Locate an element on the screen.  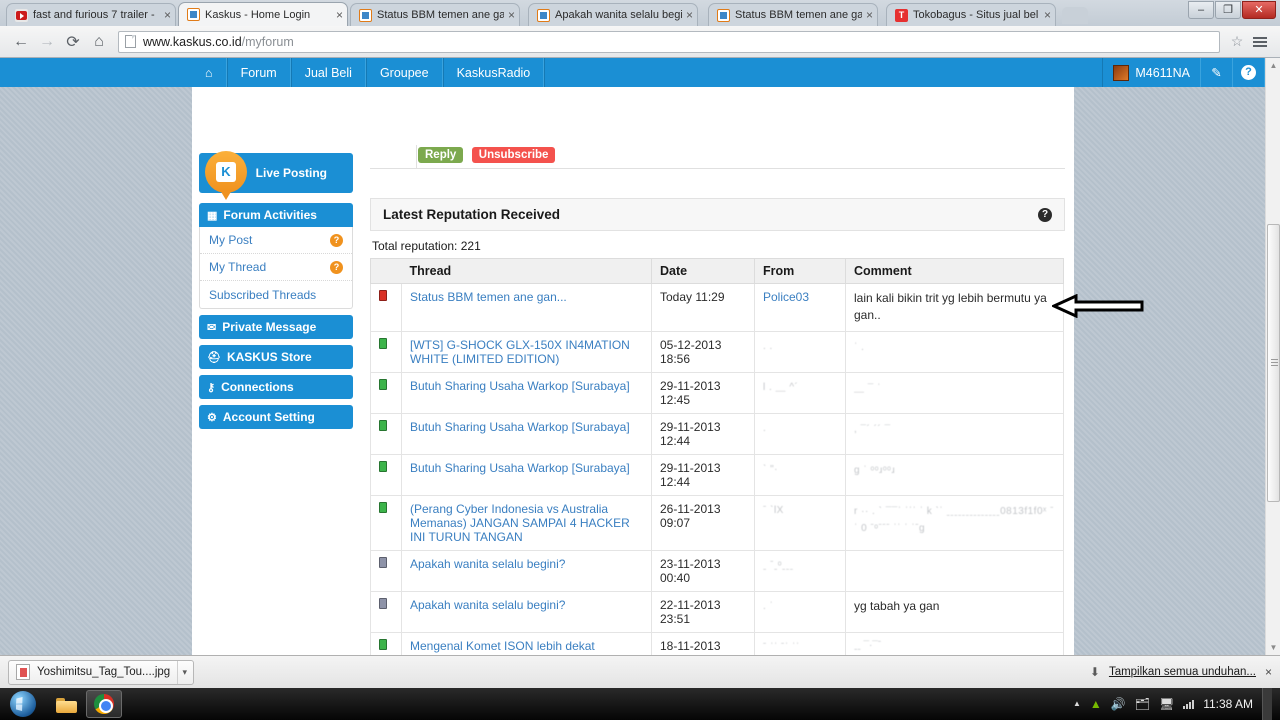
reload-icon: ⟳ is located at coordinates (73, 42).